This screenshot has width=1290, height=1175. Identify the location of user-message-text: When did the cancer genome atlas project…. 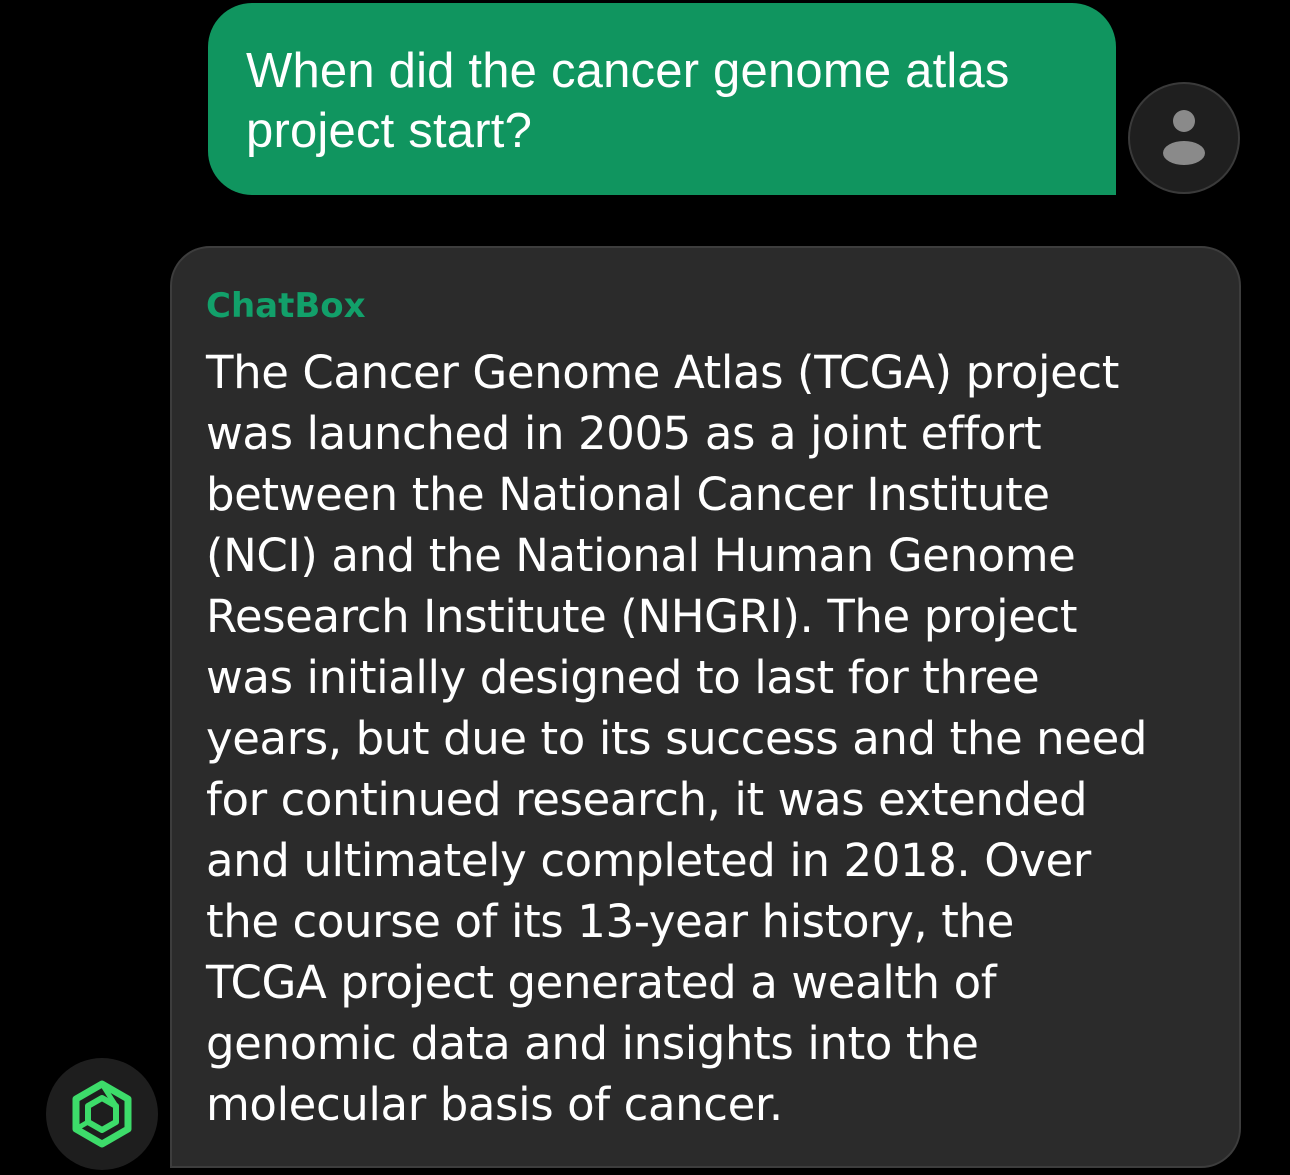
(628, 101).